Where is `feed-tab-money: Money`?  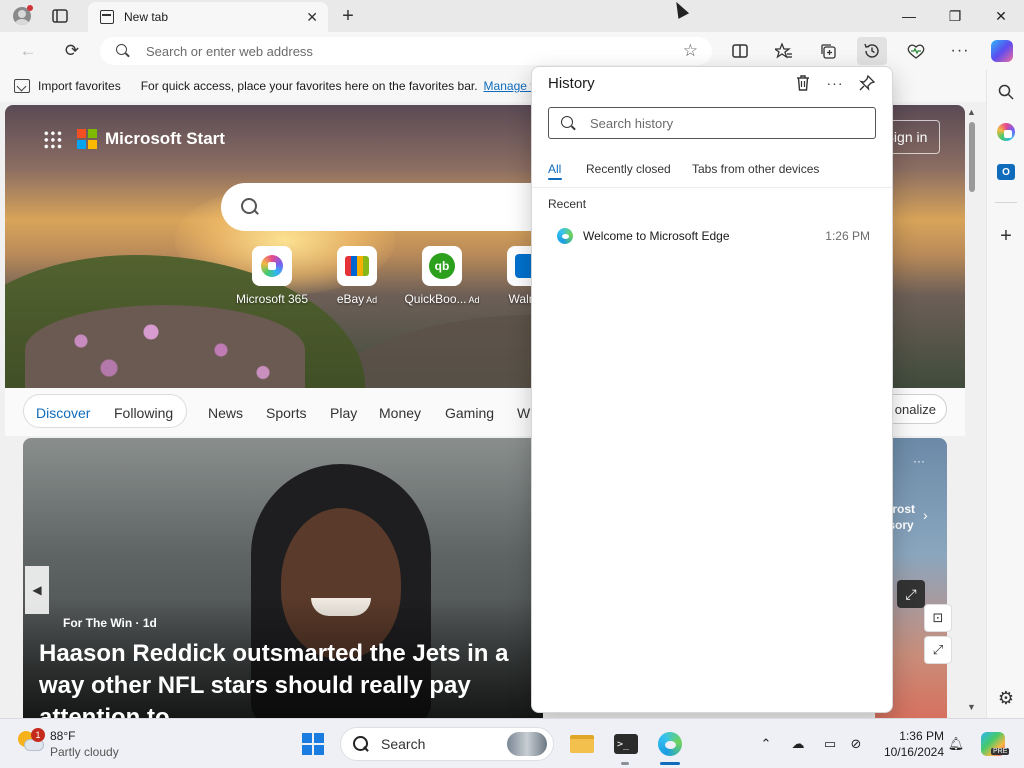
feed-tab-money: Money is located at coordinates (400, 413).